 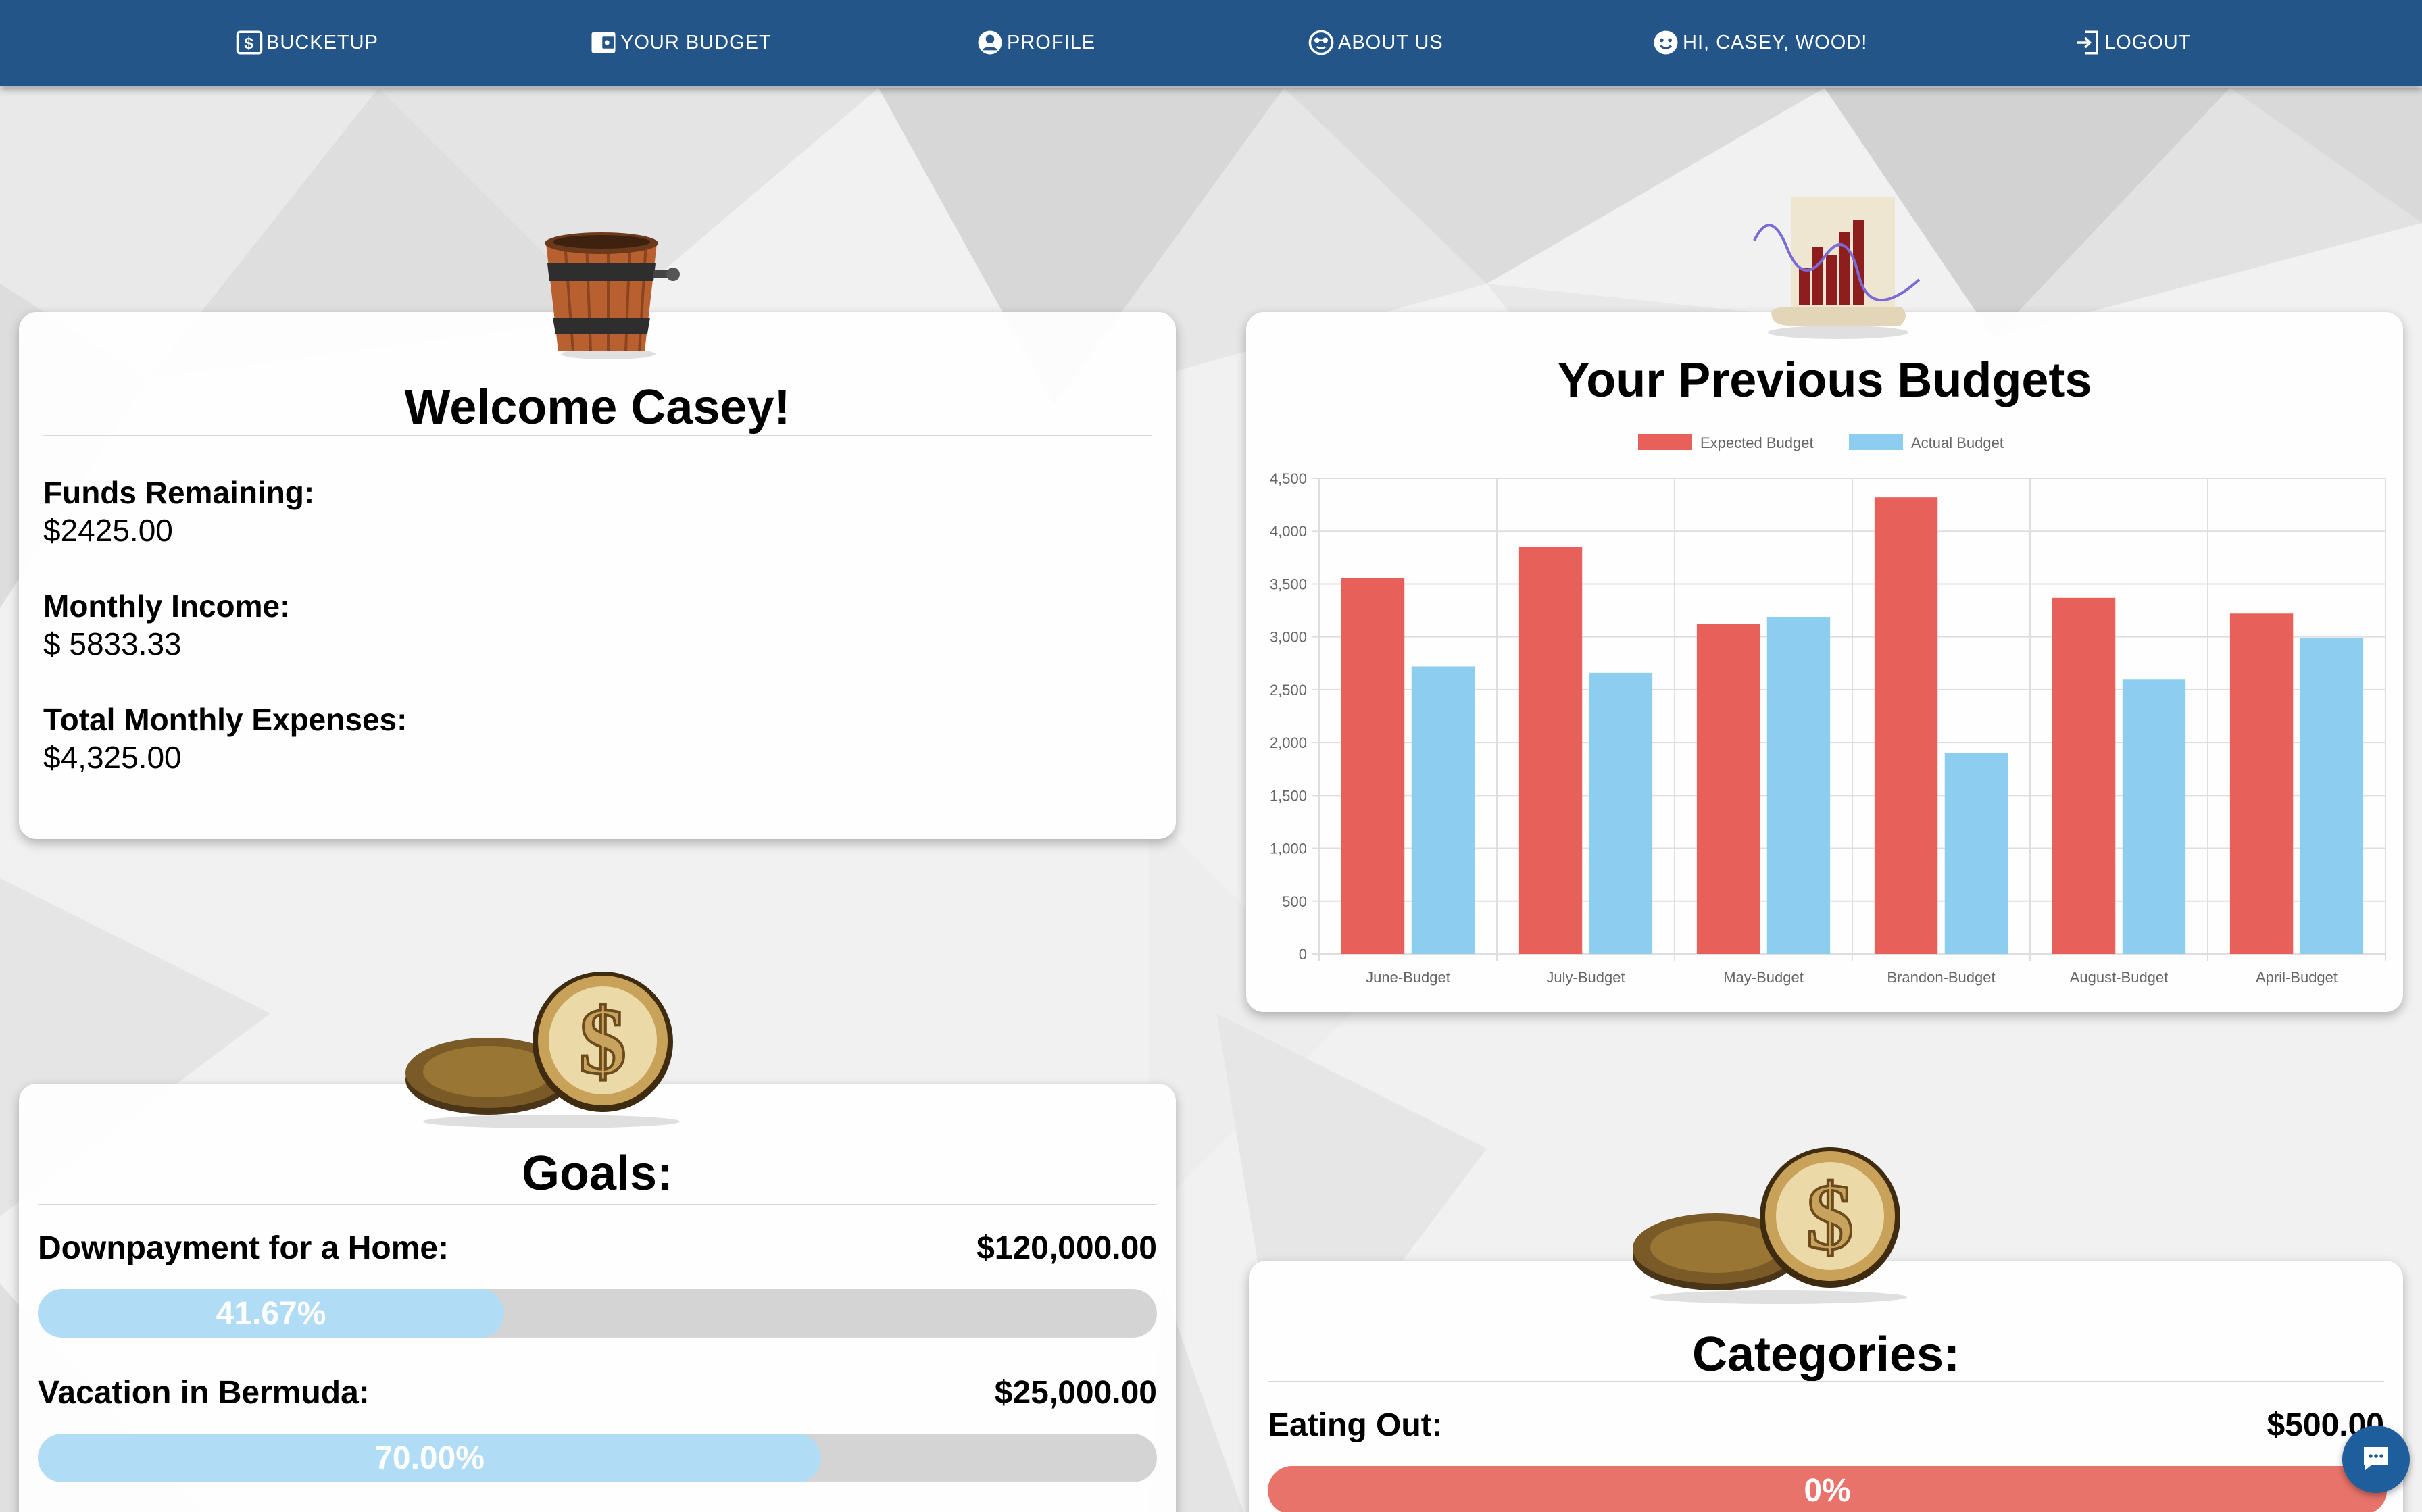 I want to click on nav-your-budget: YOUR BUDGET, so click(x=680, y=42).